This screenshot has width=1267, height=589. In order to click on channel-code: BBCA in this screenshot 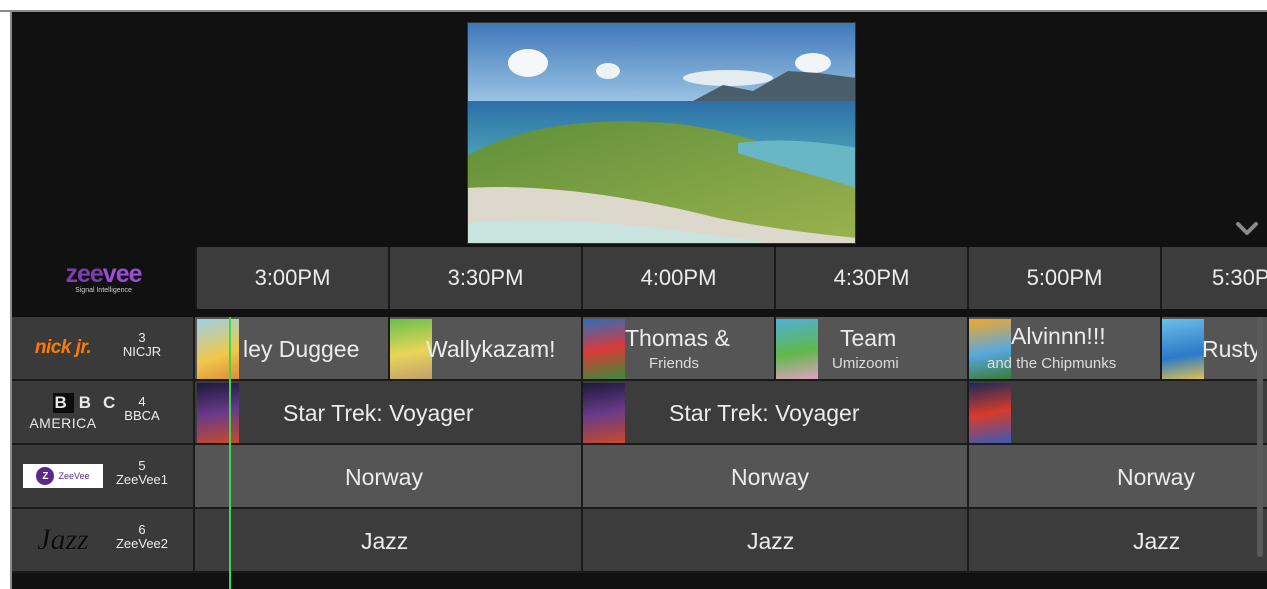, I will do `click(142, 415)`.